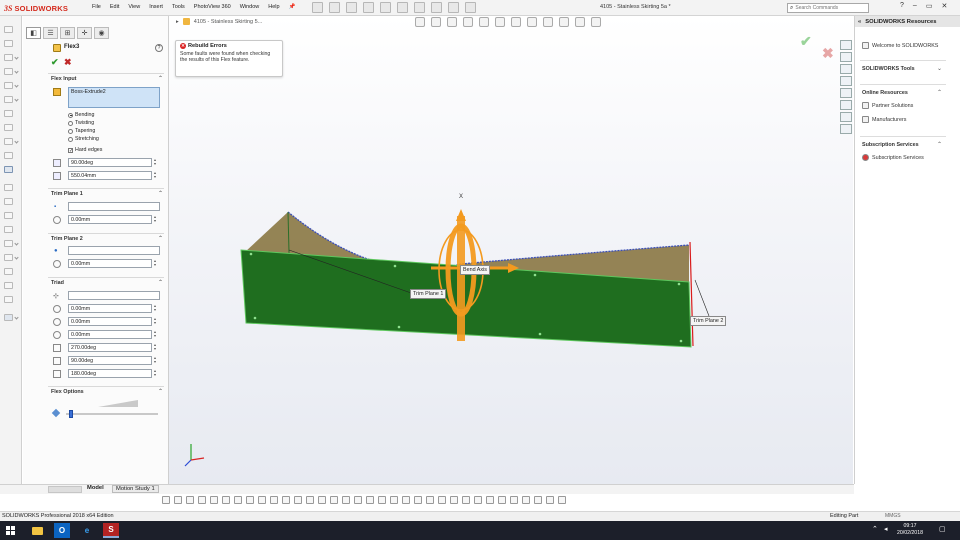  I want to click on cancel-button: ✖, so click(68, 62).